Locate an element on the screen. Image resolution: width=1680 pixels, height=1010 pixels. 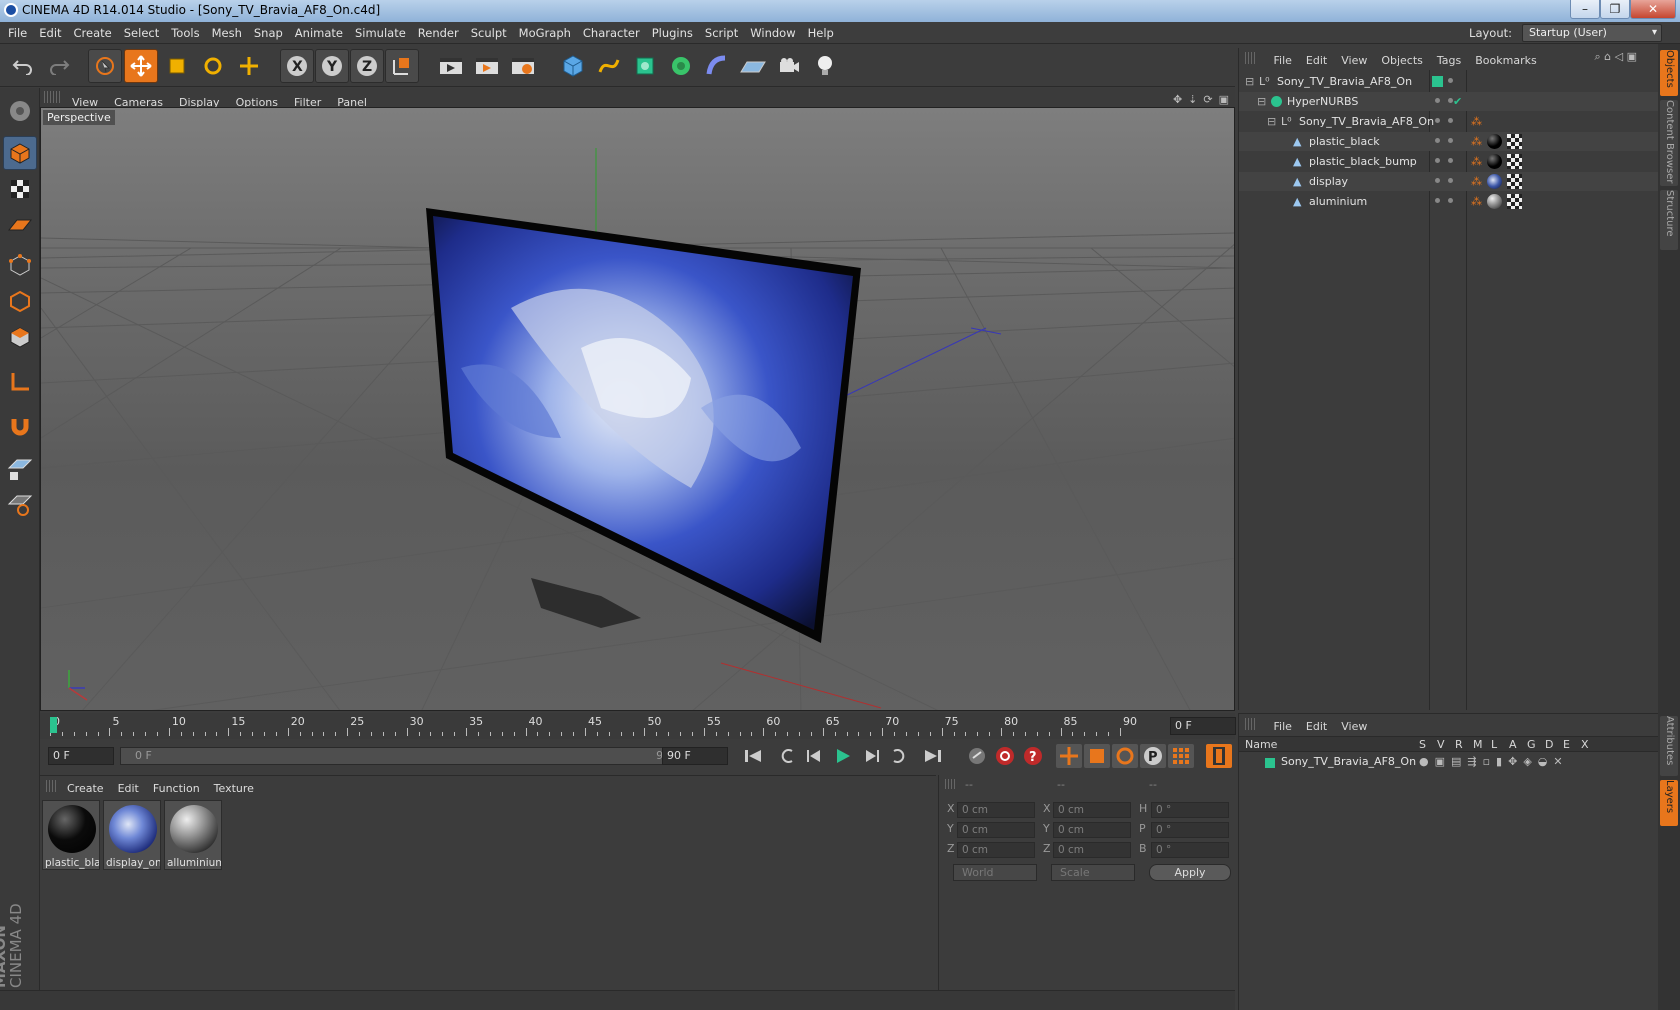
object-row: ▲ plastic_black_bump ⁂ is located at coordinates (1449, 161).